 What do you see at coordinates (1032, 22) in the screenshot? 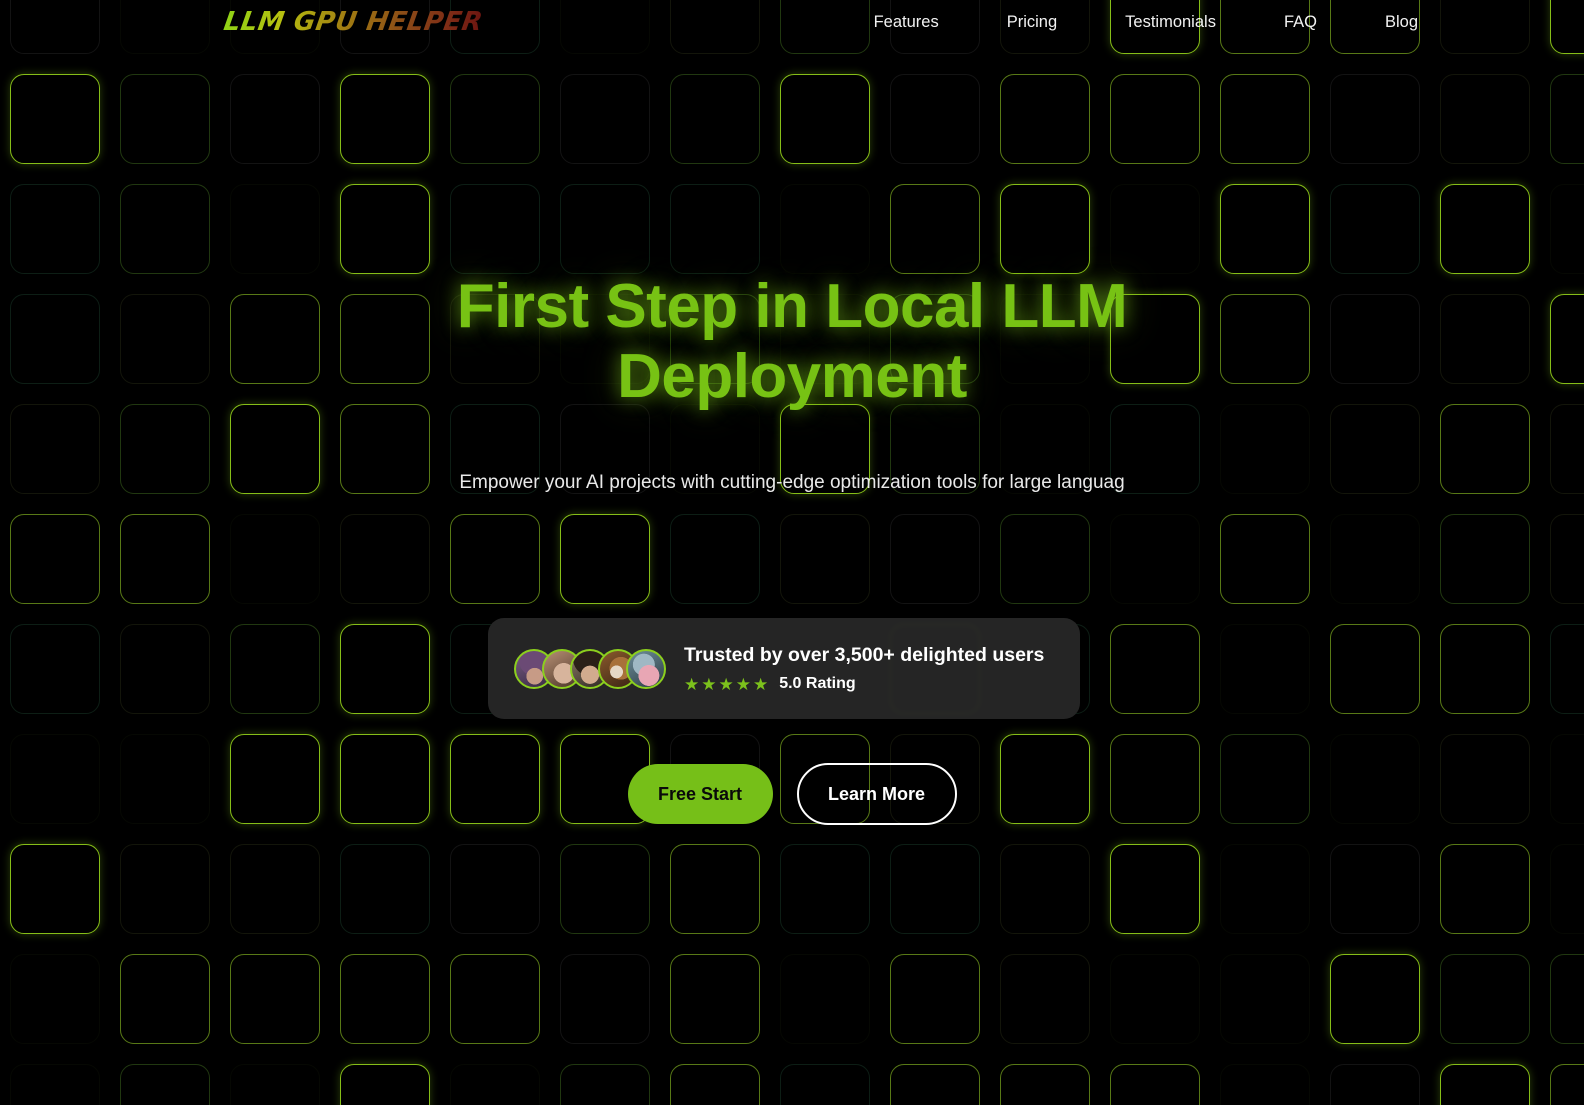
I see `nav-item-pricing: Pricing` at bounding box center [1032, 22].